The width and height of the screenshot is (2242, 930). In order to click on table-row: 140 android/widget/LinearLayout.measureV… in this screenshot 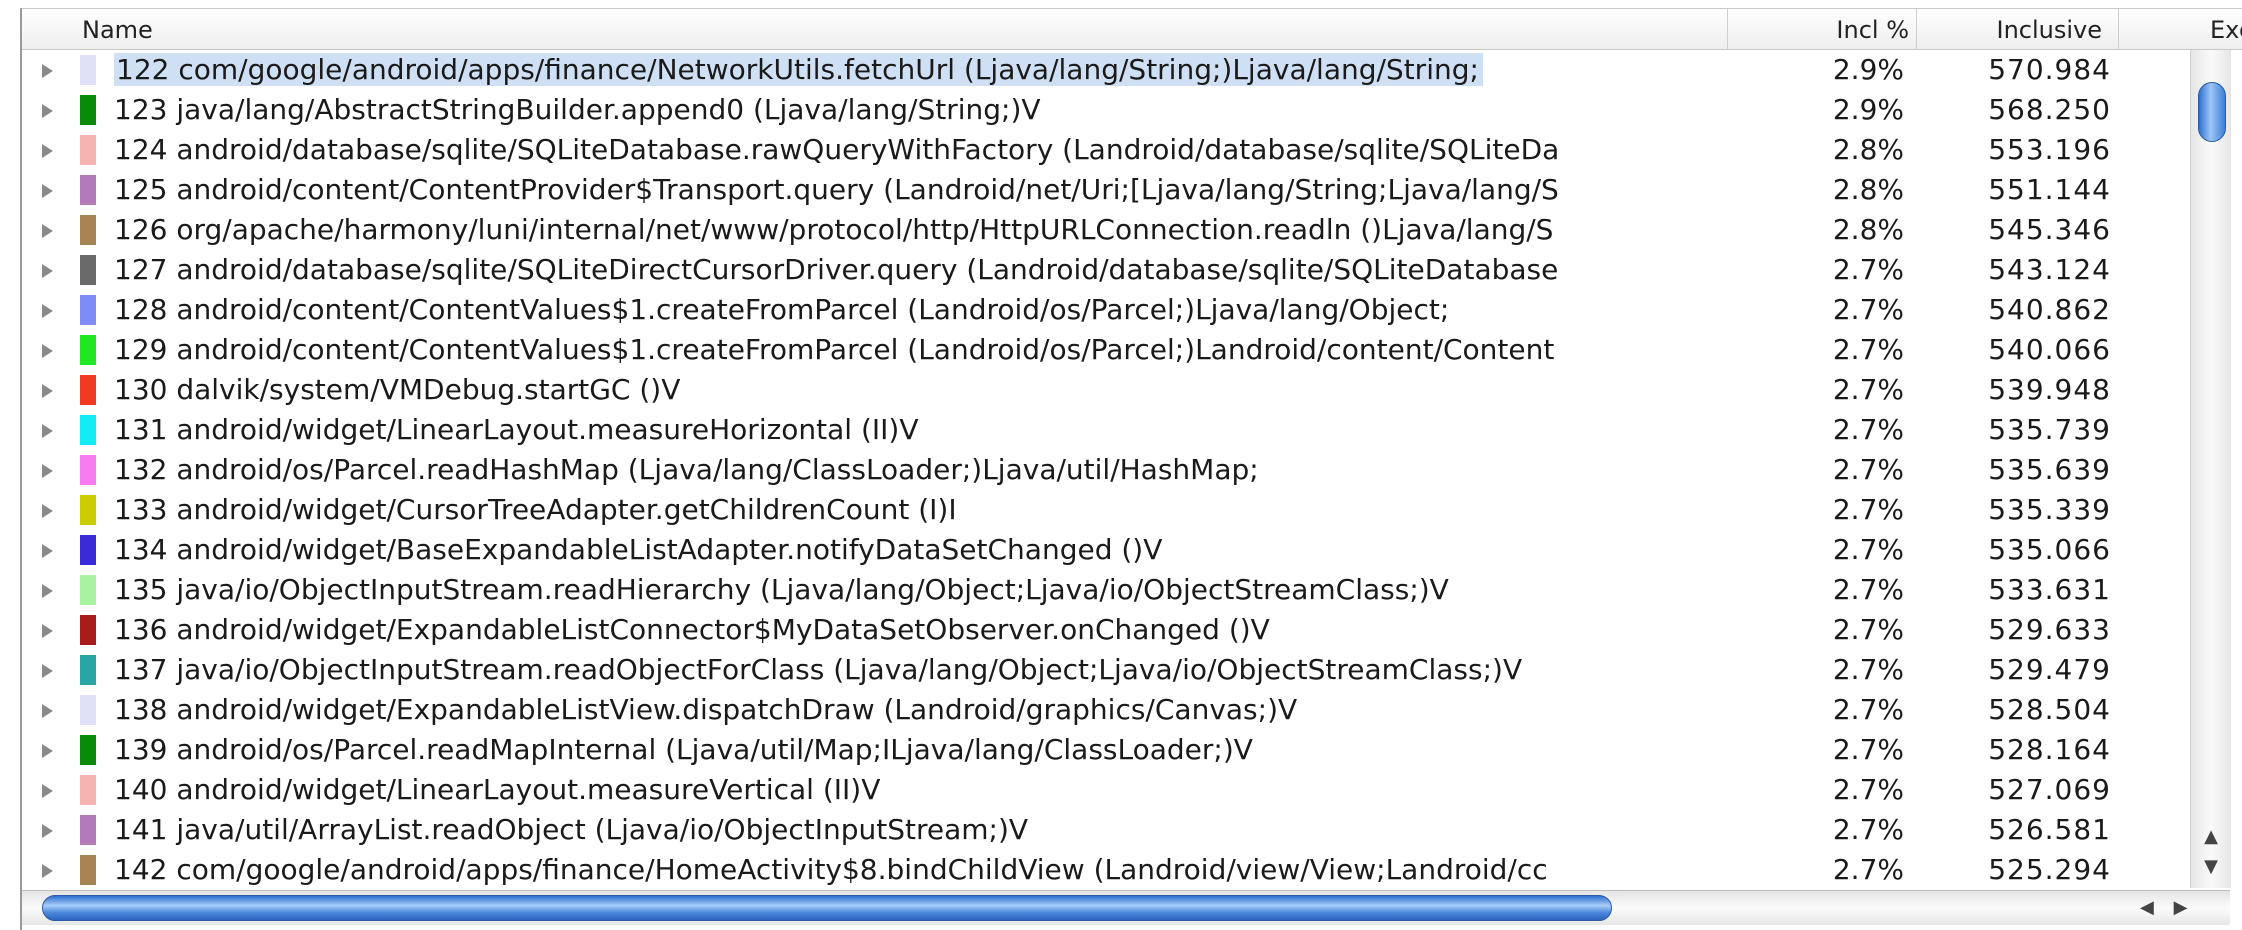, I will do `click(1106, 790)`.